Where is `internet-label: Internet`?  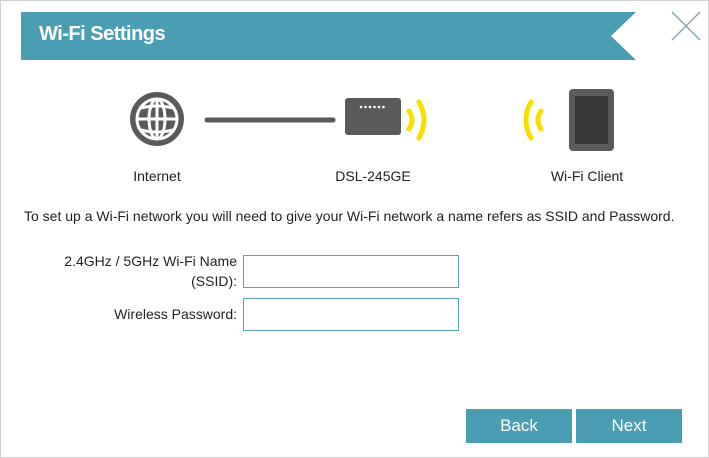 internet-label: Internet is located at coordinates (157, 176).